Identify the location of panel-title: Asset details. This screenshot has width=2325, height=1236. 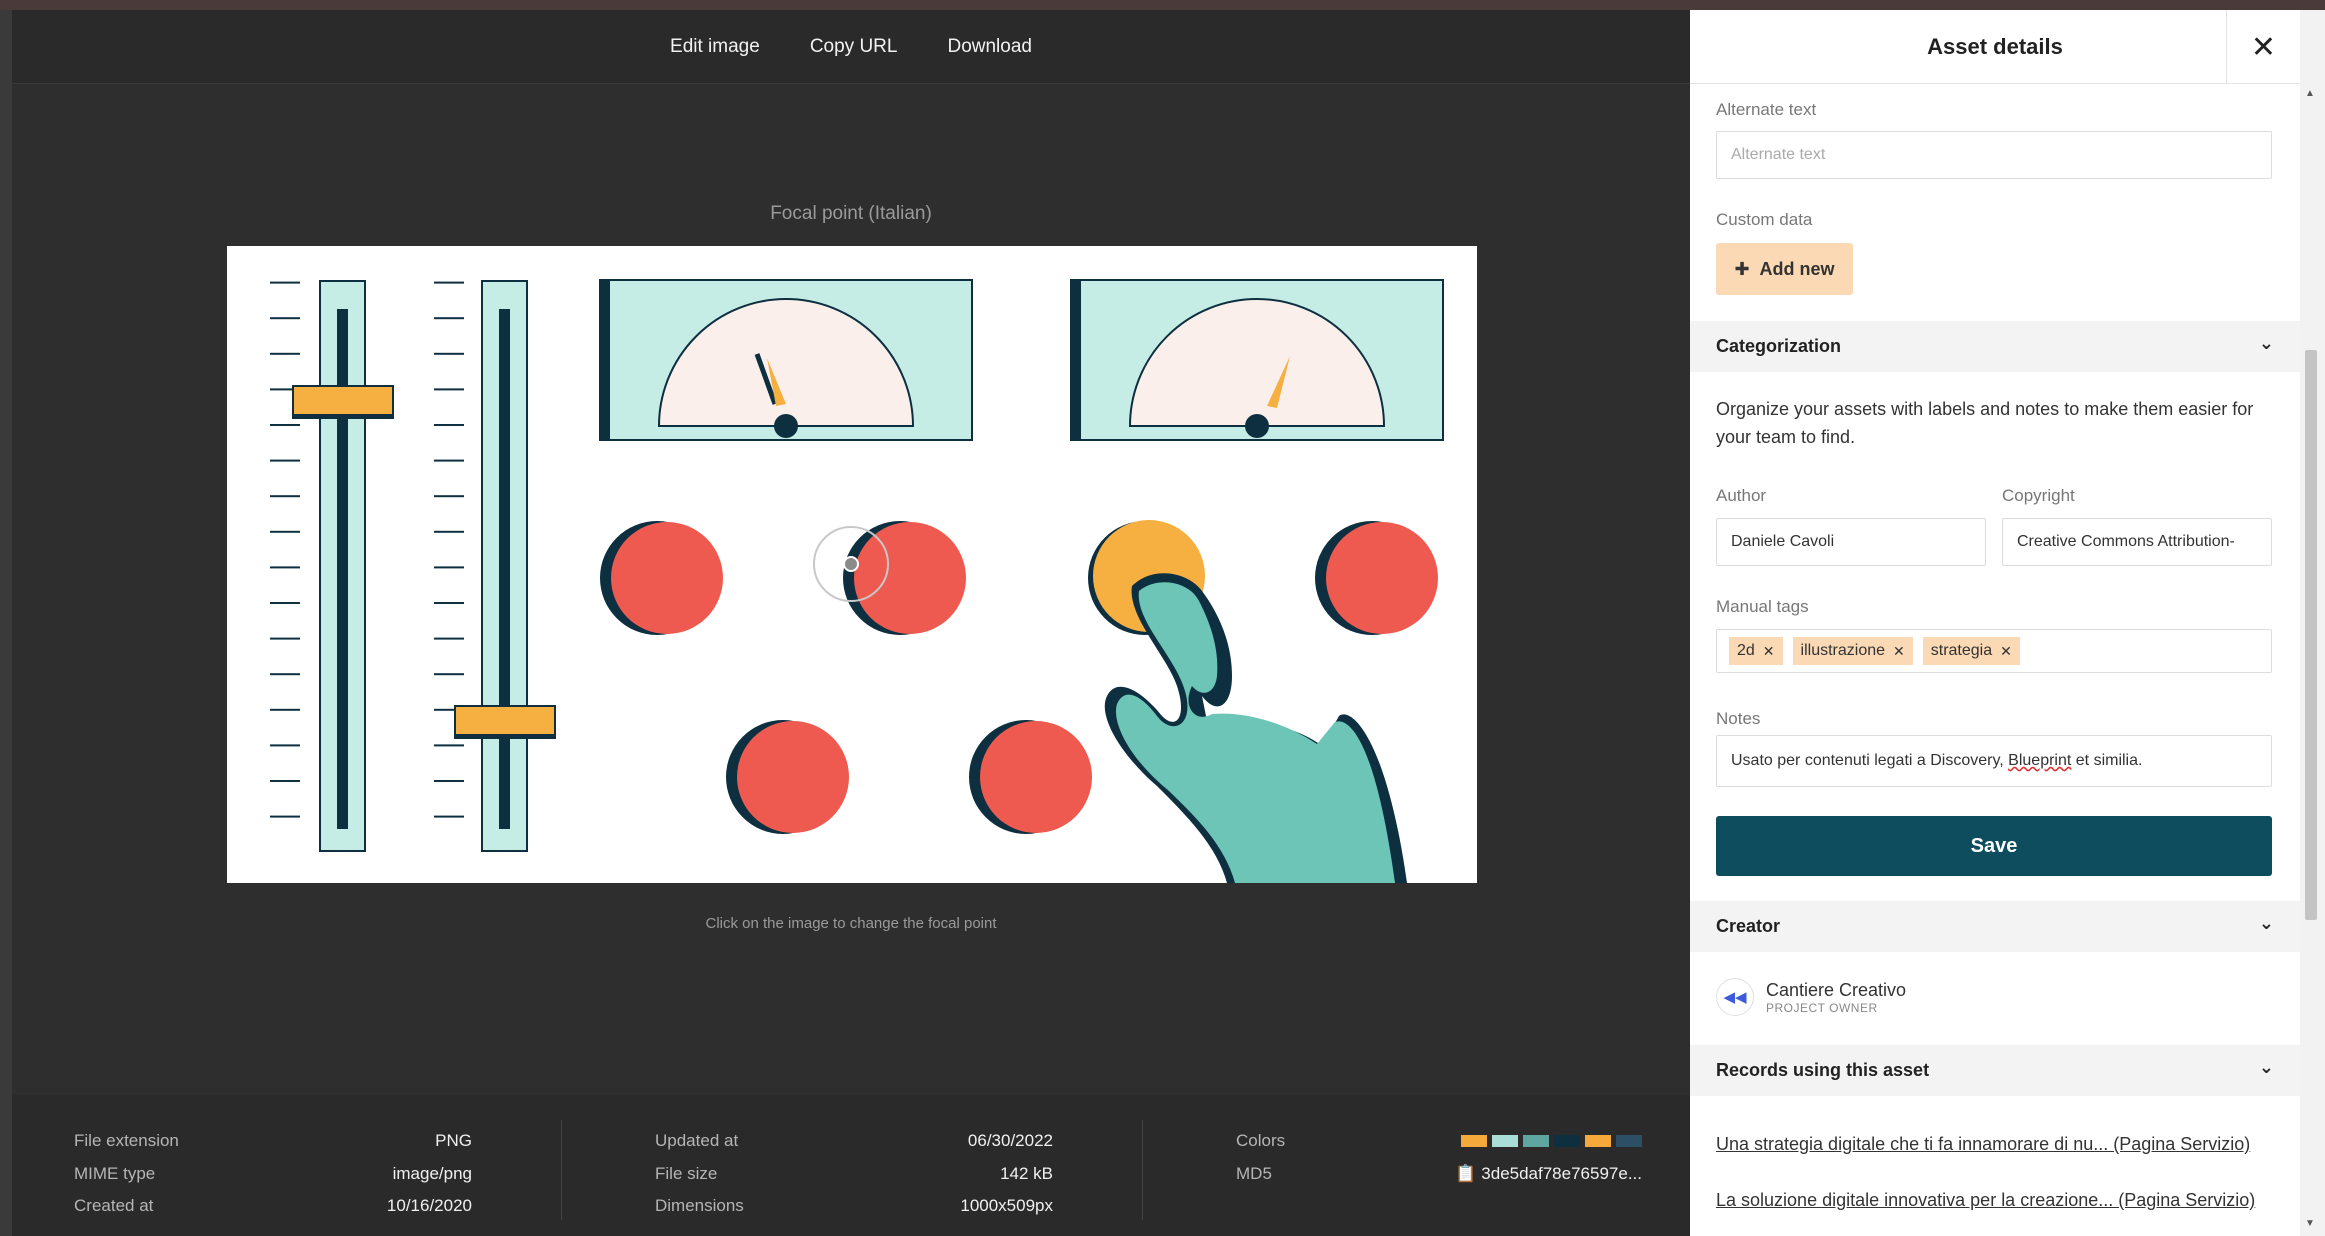
(1995, 46).